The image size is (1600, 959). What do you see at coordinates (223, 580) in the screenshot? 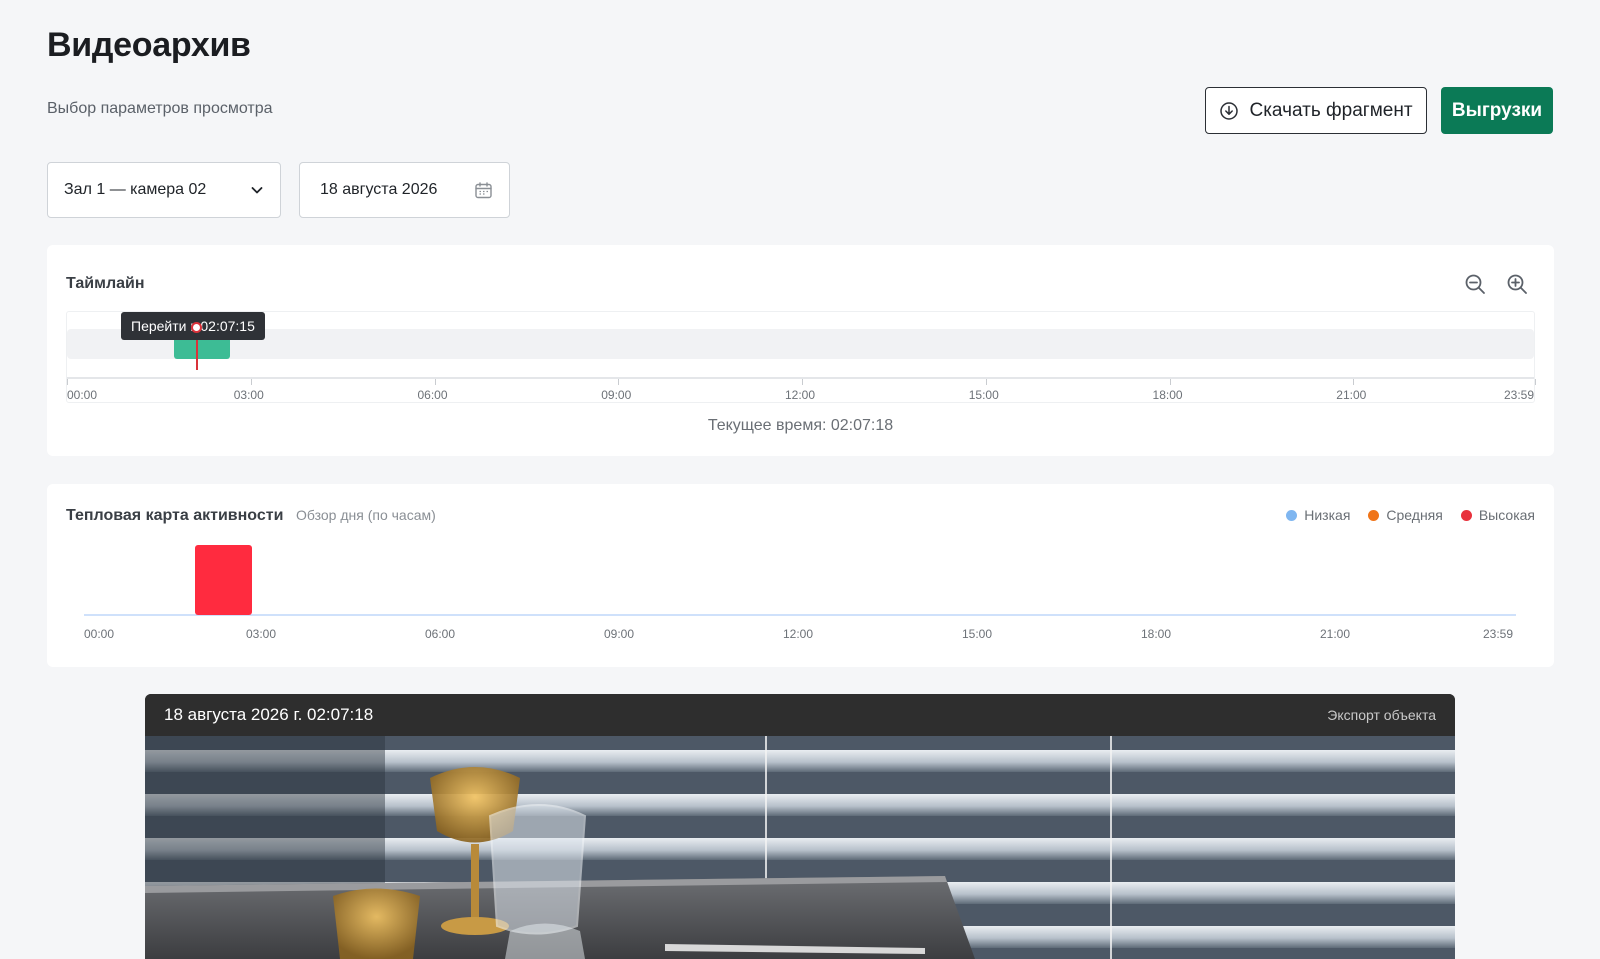
I see `heatmap-bar` at bounding box center [223, 580].